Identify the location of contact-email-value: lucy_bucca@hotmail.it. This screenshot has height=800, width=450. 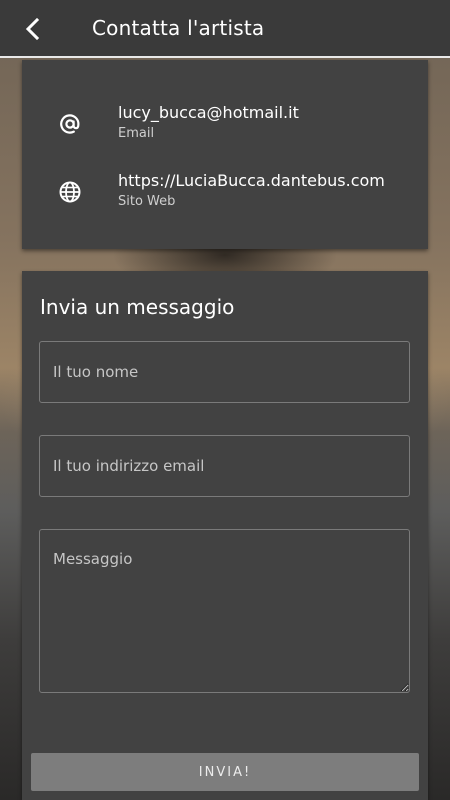
(208, 112).